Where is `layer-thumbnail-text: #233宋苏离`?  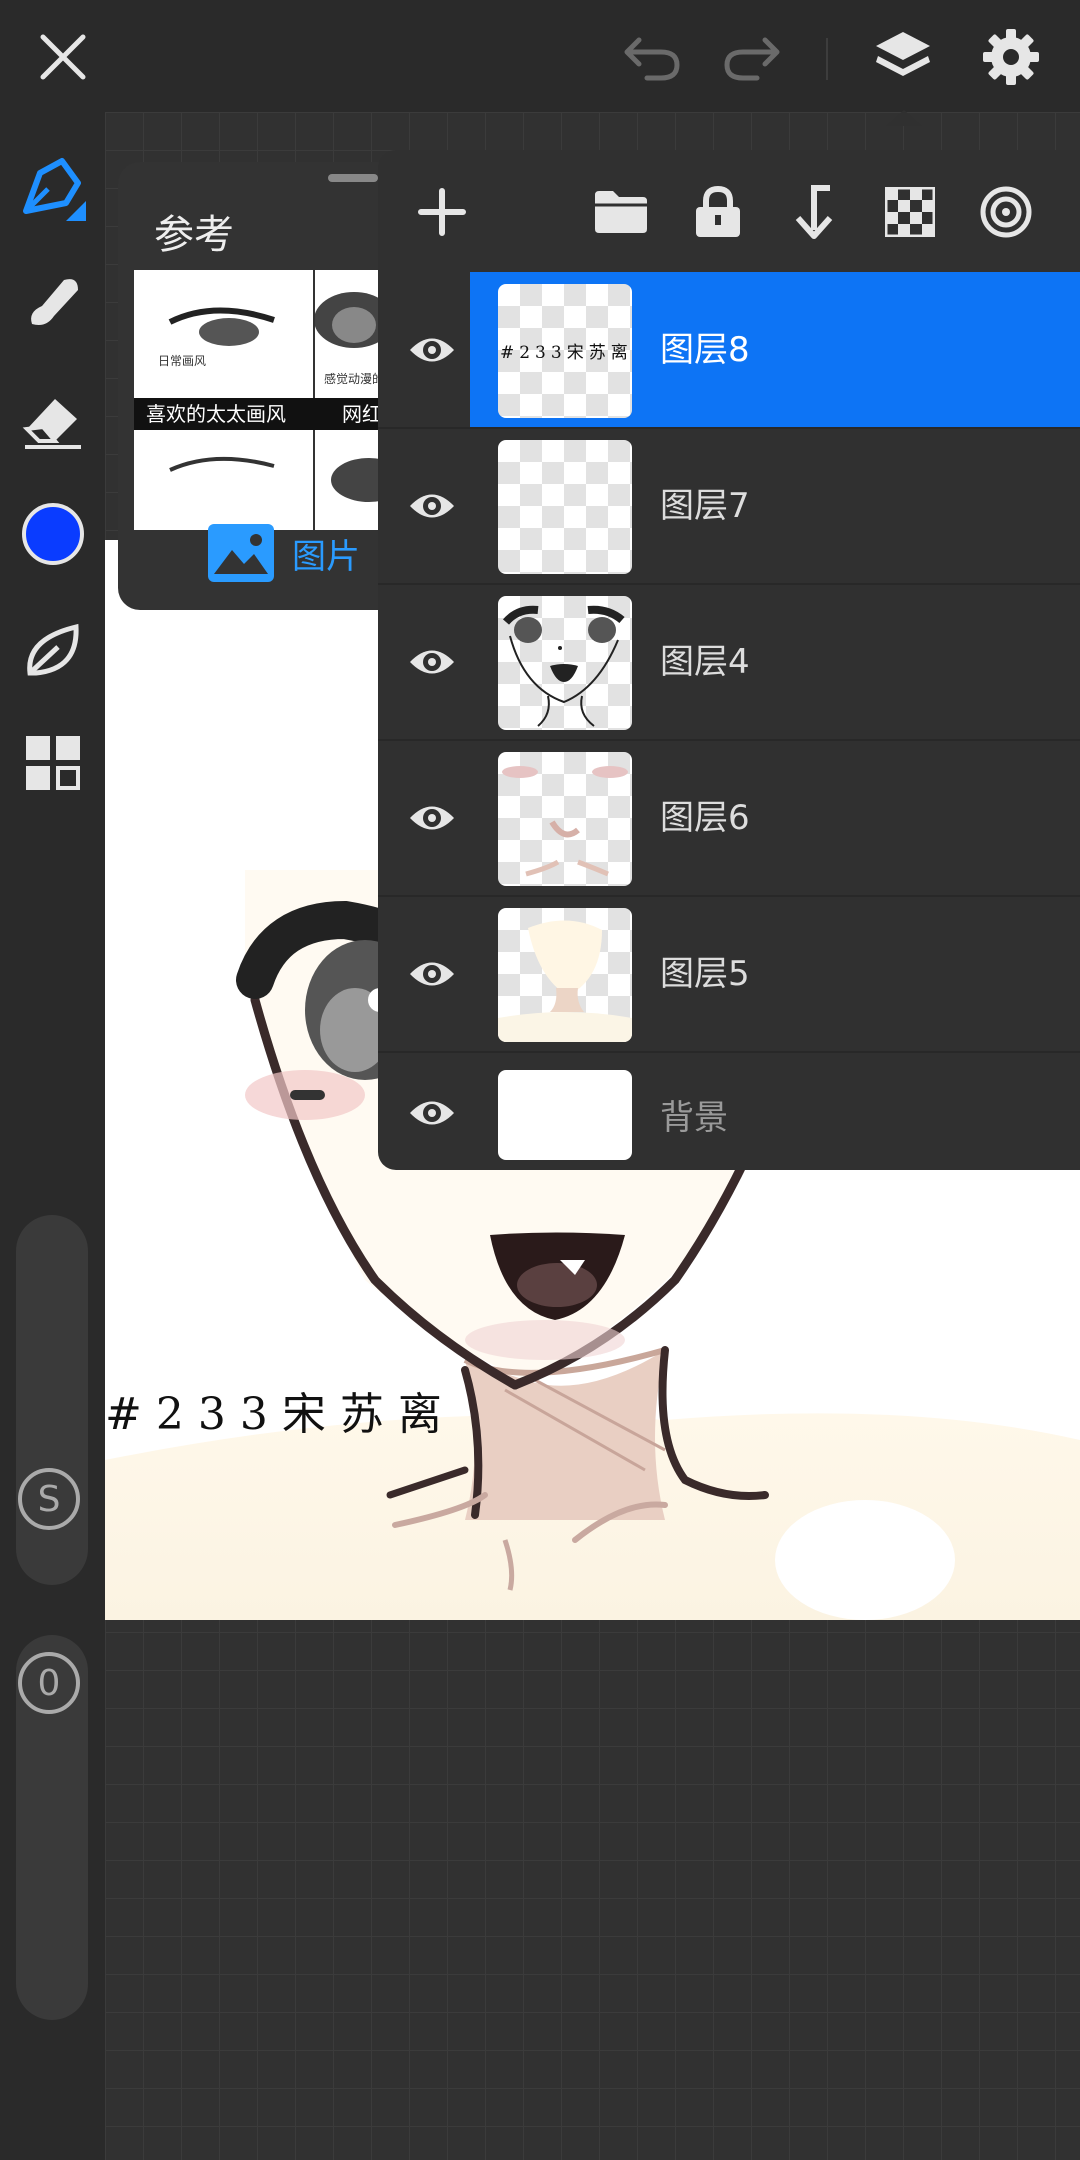
layer-thumbnail-text: #233宋苏离 is located at coordinates (566, 353).